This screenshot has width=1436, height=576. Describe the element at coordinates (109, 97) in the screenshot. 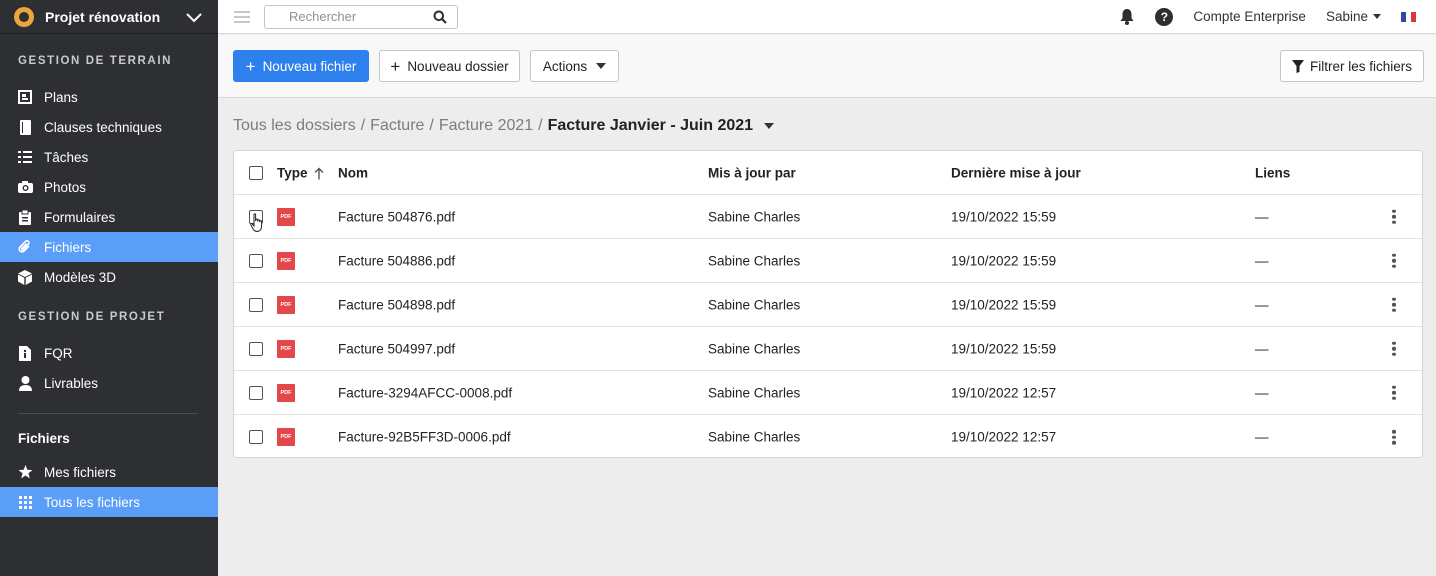

I see `sidebar-item-plans: Plans` at that location.